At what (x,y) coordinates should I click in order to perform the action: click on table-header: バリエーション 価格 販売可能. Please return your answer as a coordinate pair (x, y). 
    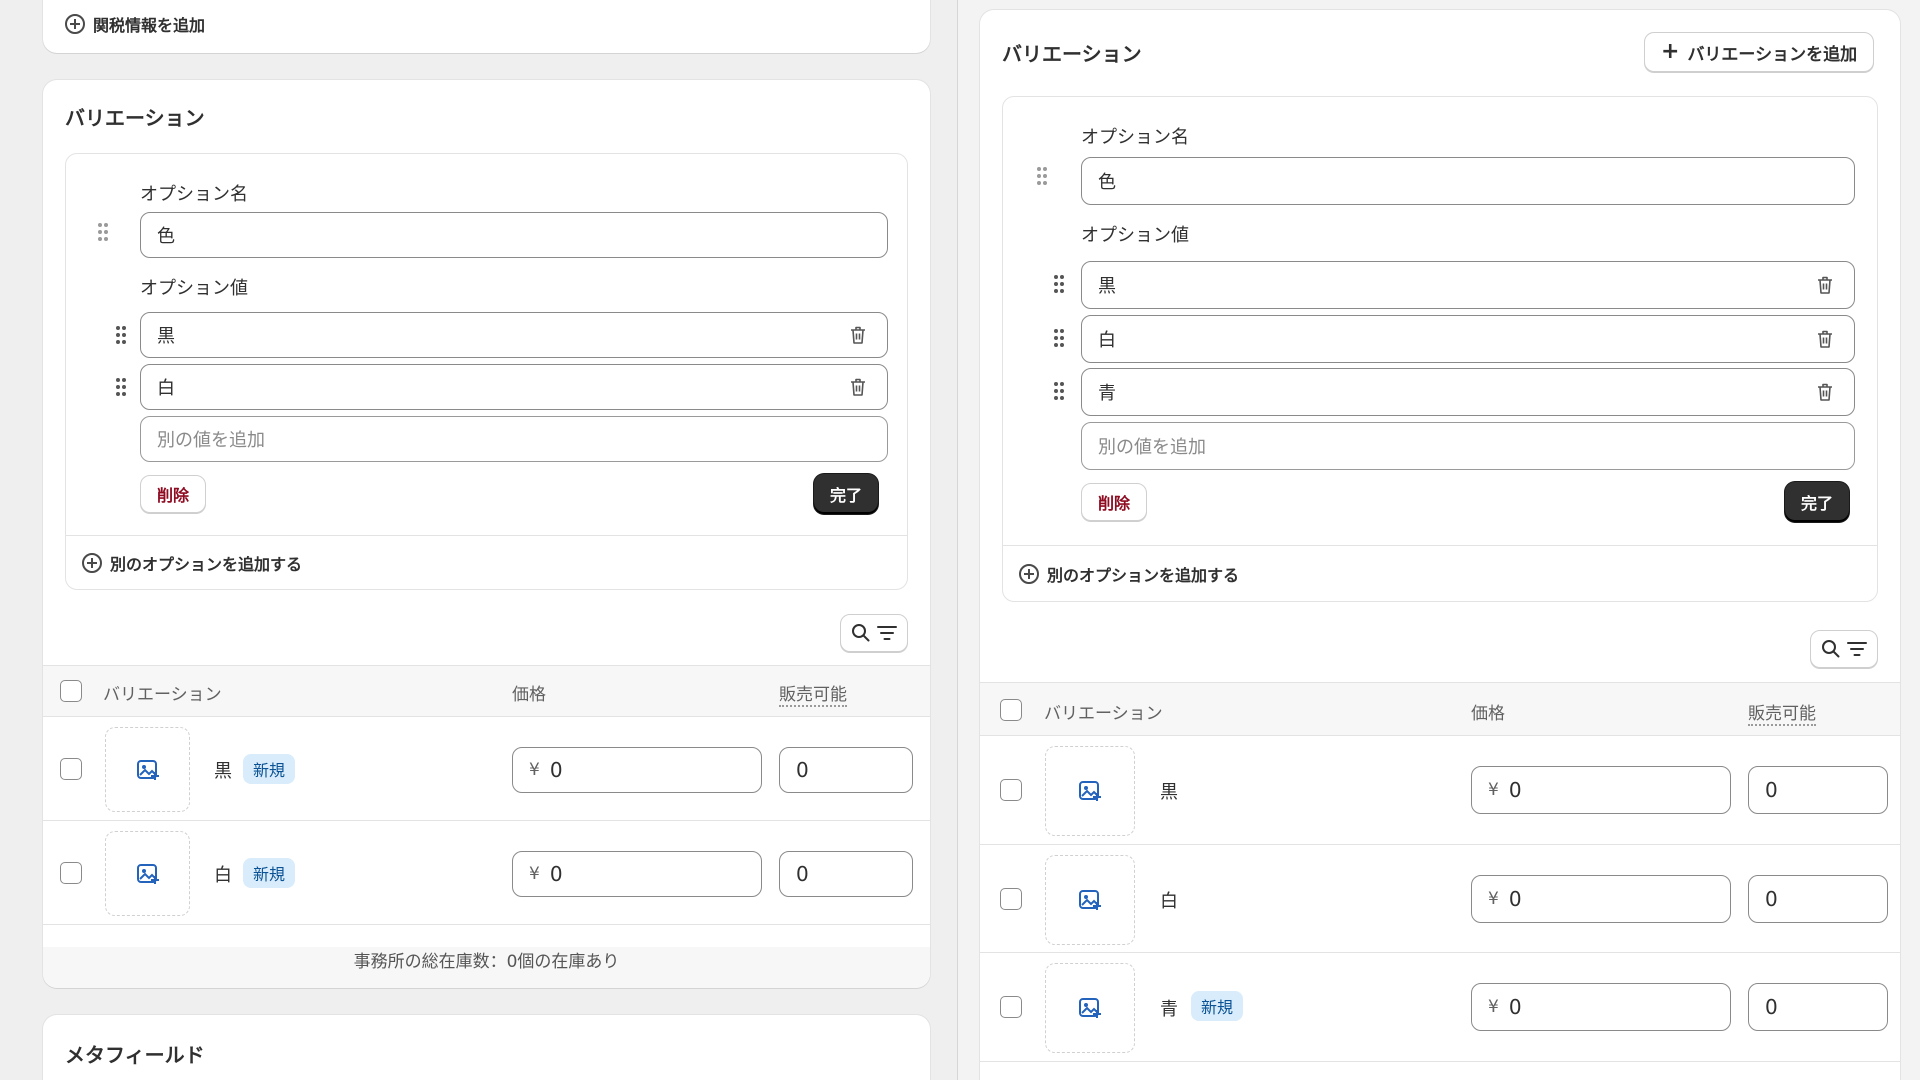
    Looking at the image, I should click on (1440, 709).